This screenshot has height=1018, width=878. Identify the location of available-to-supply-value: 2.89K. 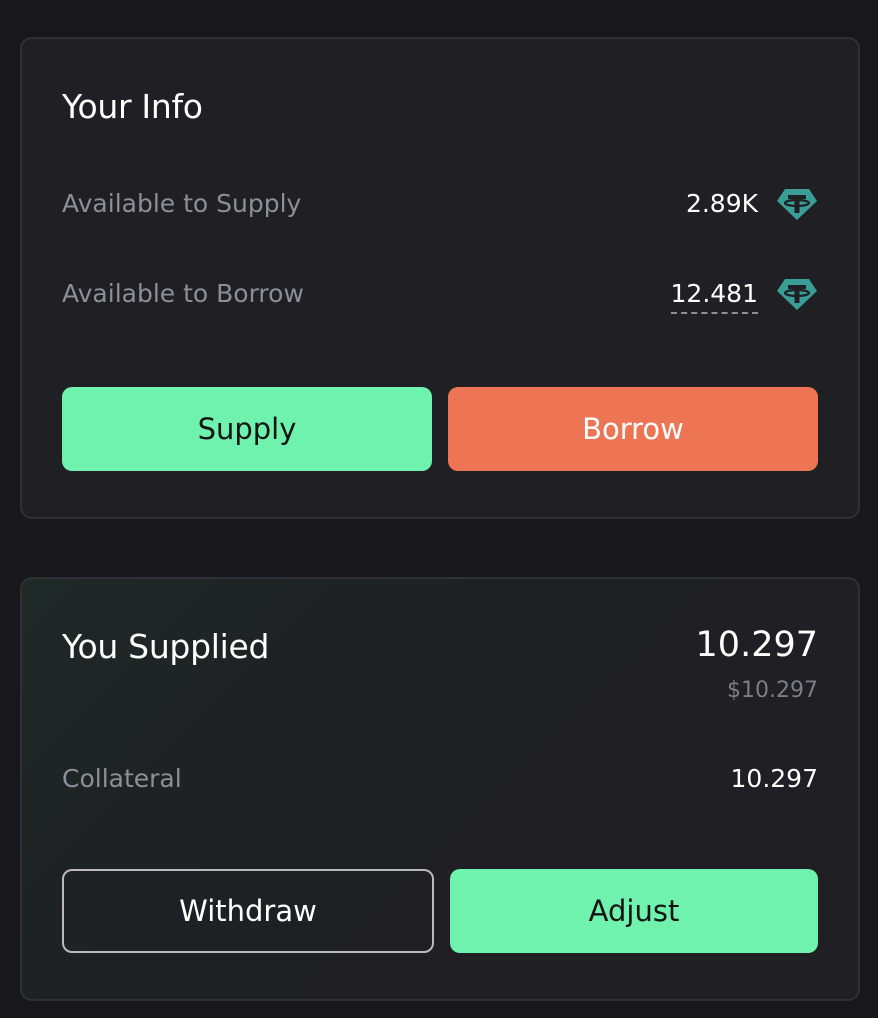
(721, 203).